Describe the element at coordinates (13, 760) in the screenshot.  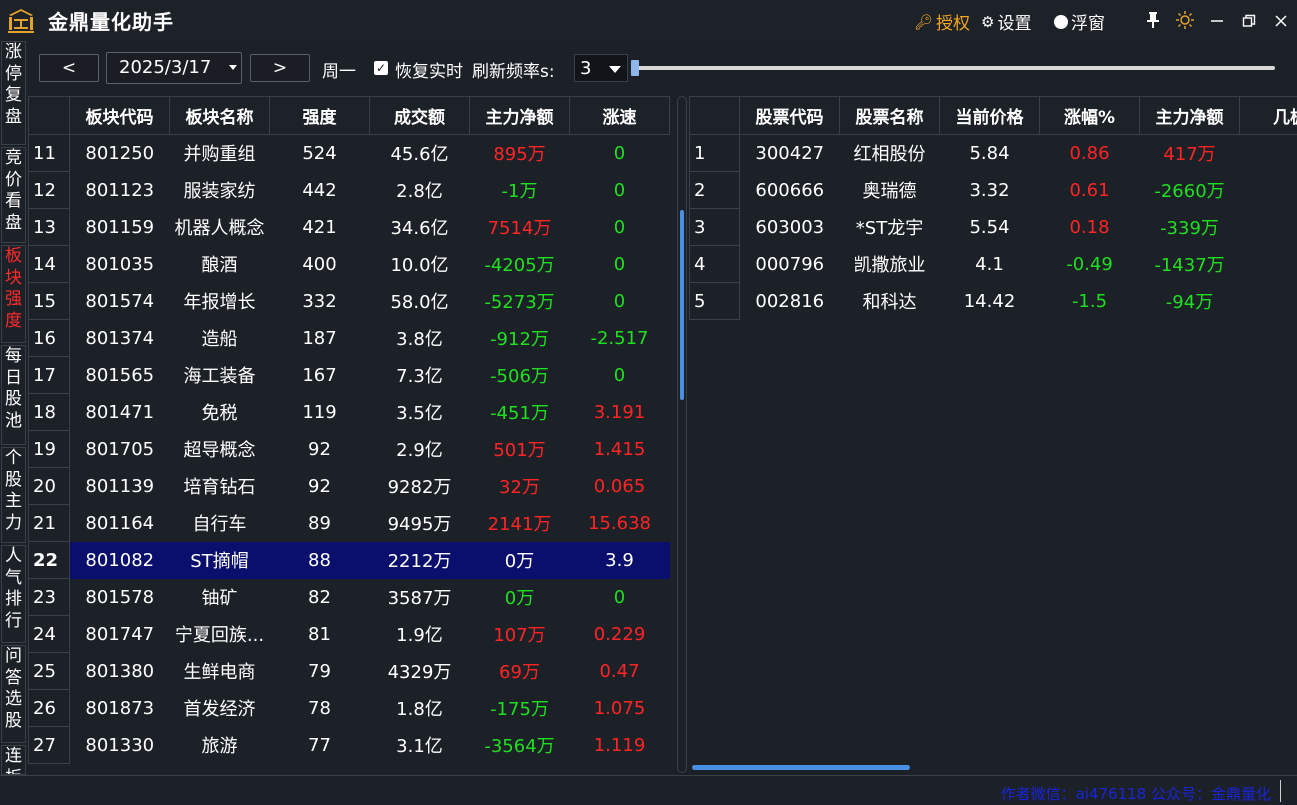
I see `sidebar-item-consecutive-limit: 连板` at that location.